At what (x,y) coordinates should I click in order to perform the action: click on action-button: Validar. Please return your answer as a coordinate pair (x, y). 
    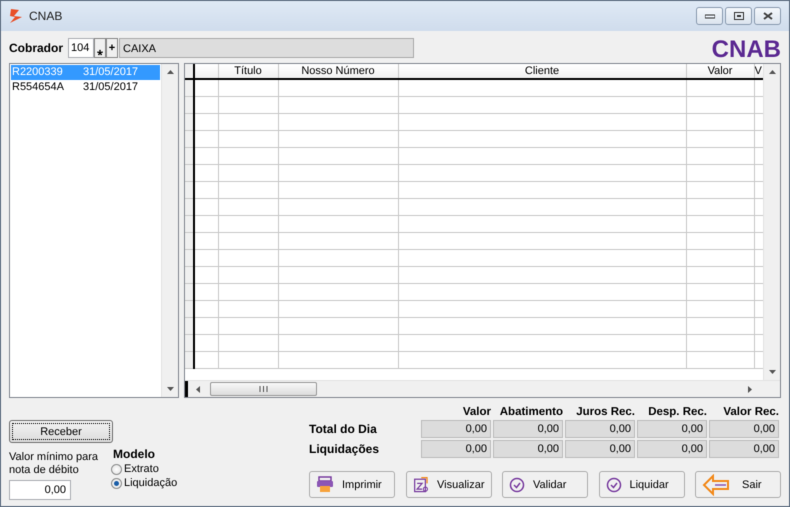
    Looking at the image, I should click on (545, 484).